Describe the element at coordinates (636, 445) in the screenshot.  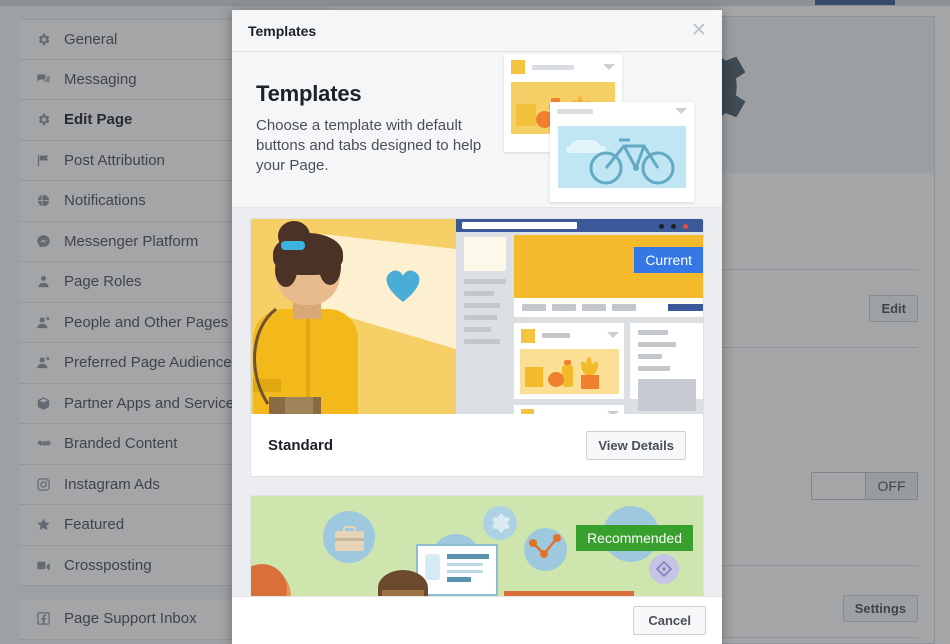
I see `view-details-button: View Details` at that location.